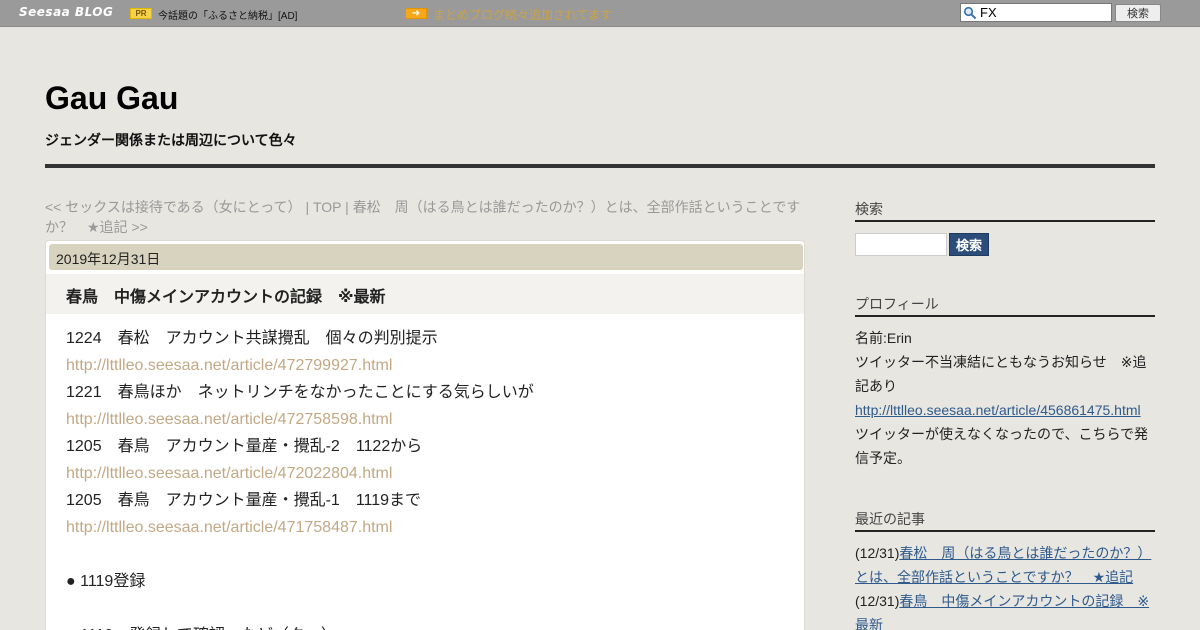  I want to click on entry-title-band: 春鳥 中傷メインアカウントの記録 ※最新, so click(425, 294).